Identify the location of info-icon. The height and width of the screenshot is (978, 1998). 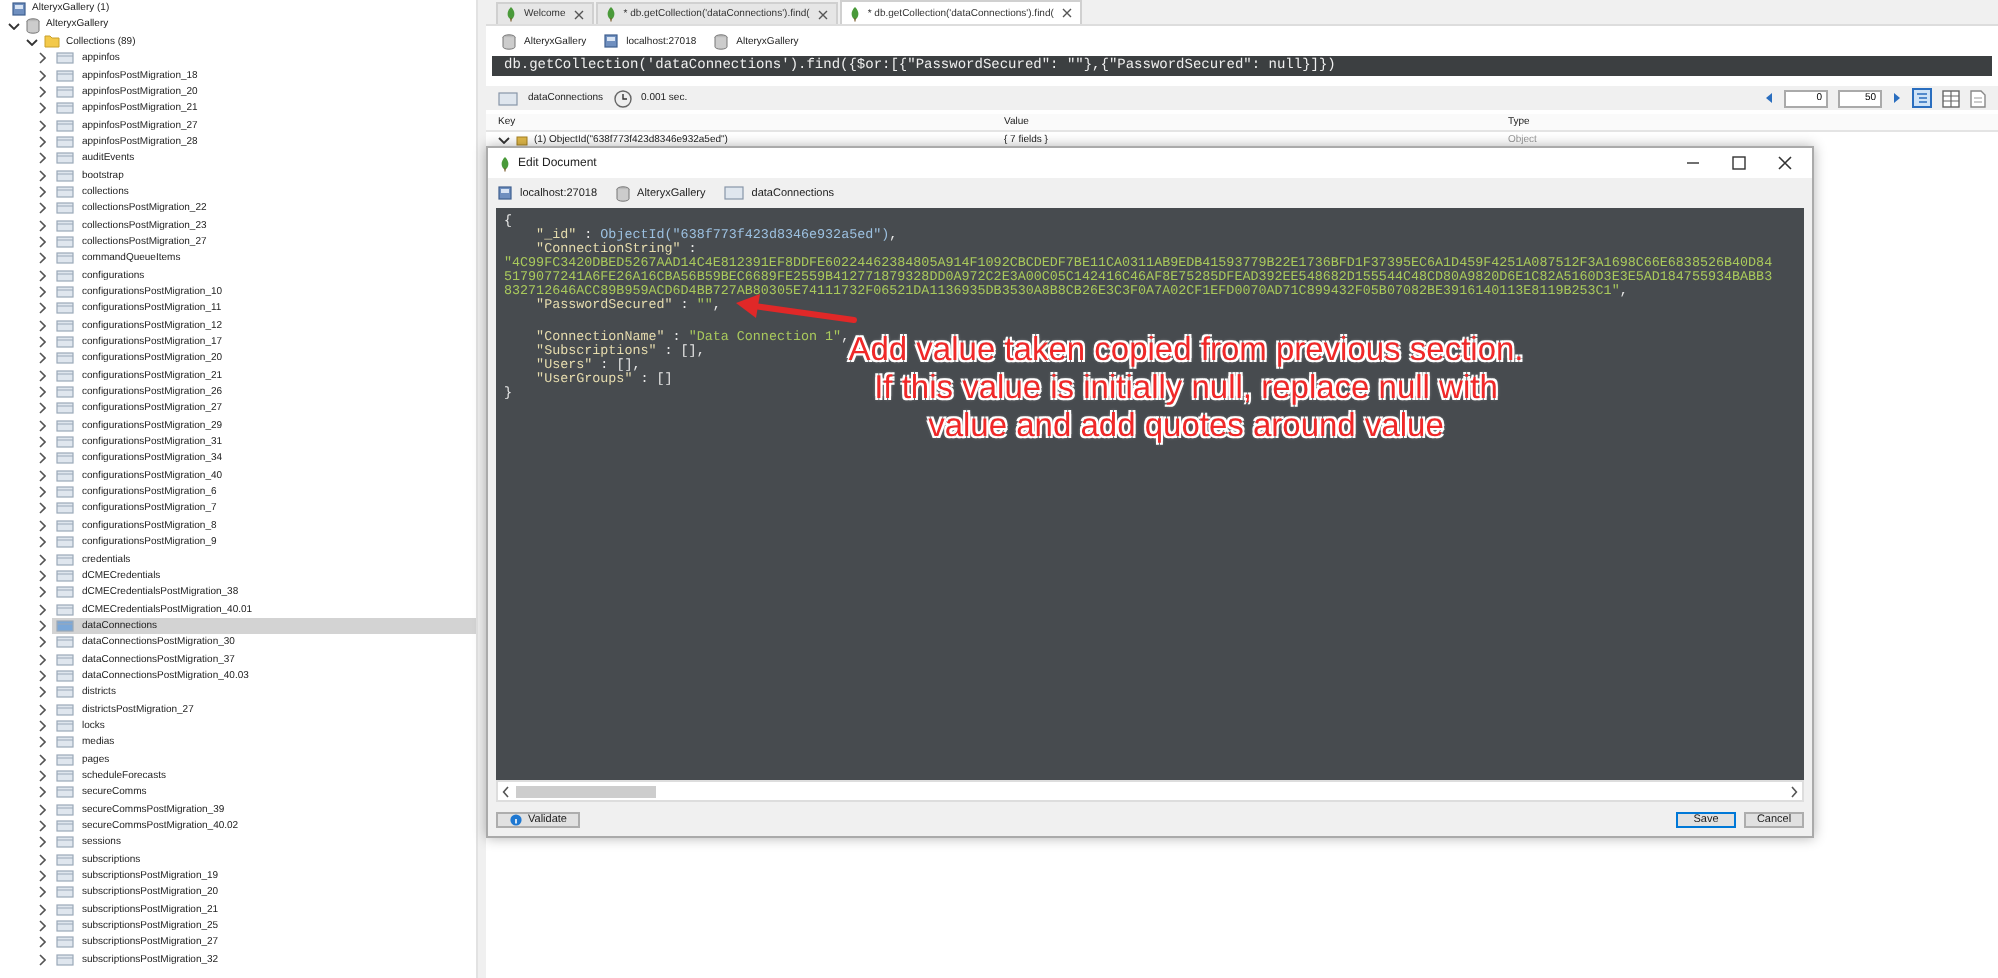
(516, 819).